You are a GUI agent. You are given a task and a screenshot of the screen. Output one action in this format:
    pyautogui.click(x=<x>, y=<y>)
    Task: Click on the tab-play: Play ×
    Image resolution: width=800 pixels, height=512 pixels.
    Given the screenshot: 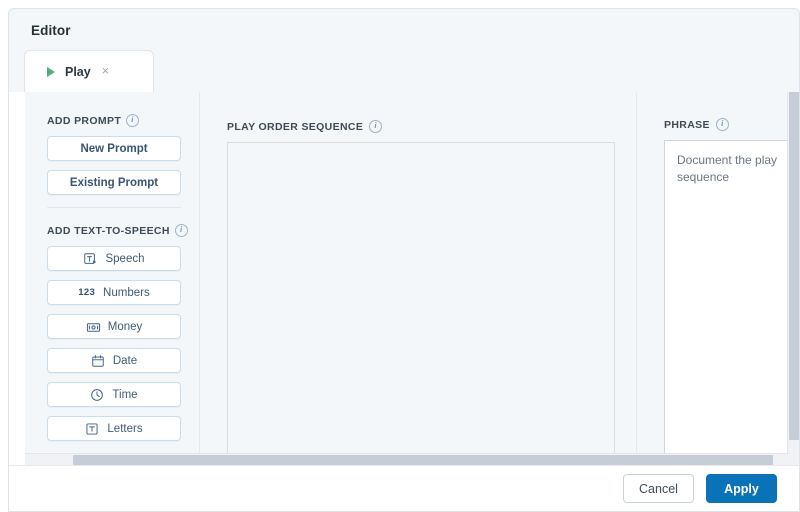 What is the action you would take?
    pyautogui.click(x=89, y=71)
    